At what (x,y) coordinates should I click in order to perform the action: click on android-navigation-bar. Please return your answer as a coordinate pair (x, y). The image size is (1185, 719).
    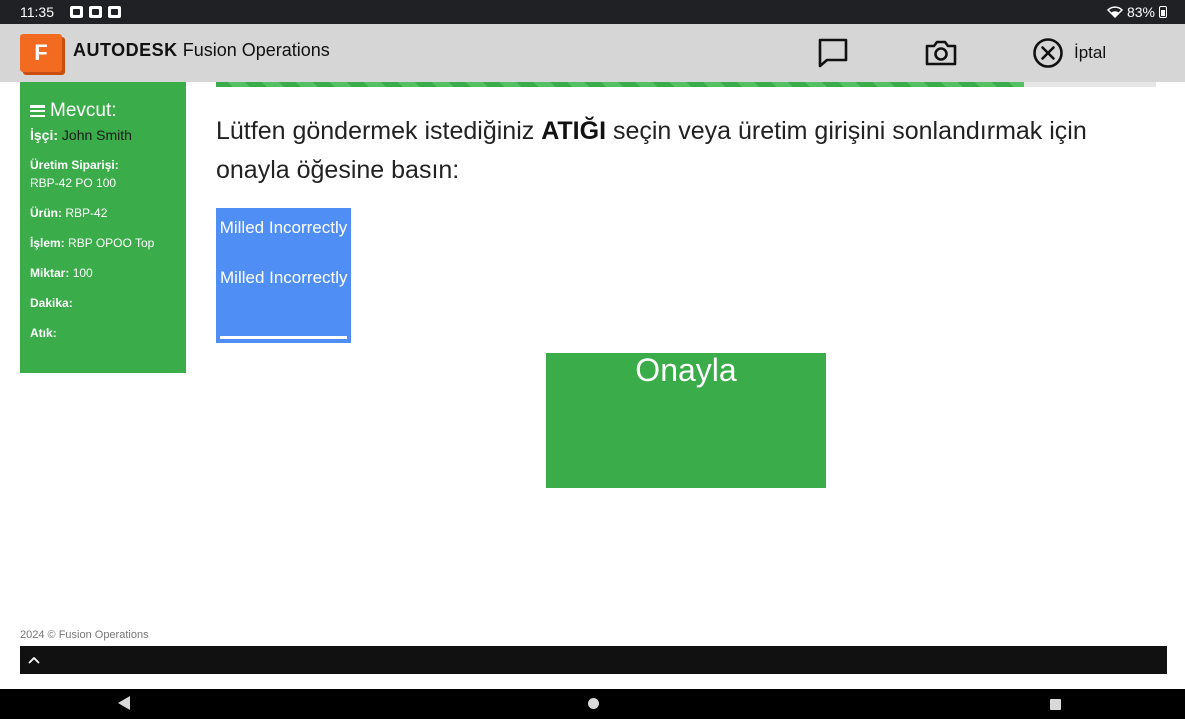
    Looking at the image, I should click on (592, 704).